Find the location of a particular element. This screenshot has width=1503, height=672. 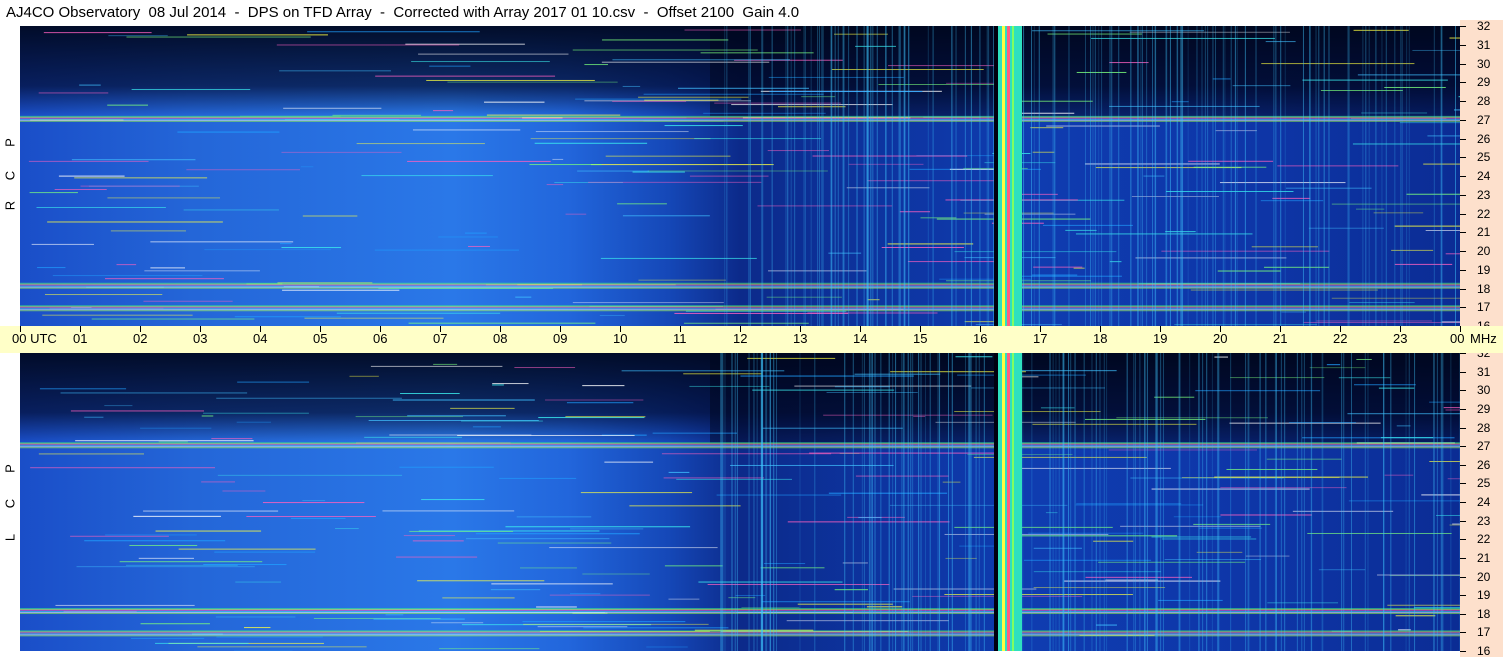

lcp-letter-p: P is located at coordinates (10, 468).